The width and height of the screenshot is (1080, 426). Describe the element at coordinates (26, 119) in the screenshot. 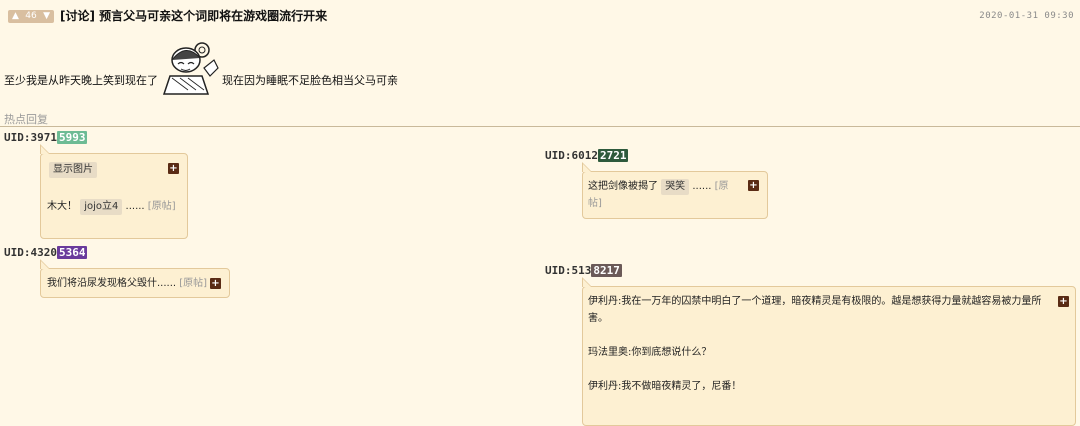

I see `hot-replies-label: 热点回复` at that location.